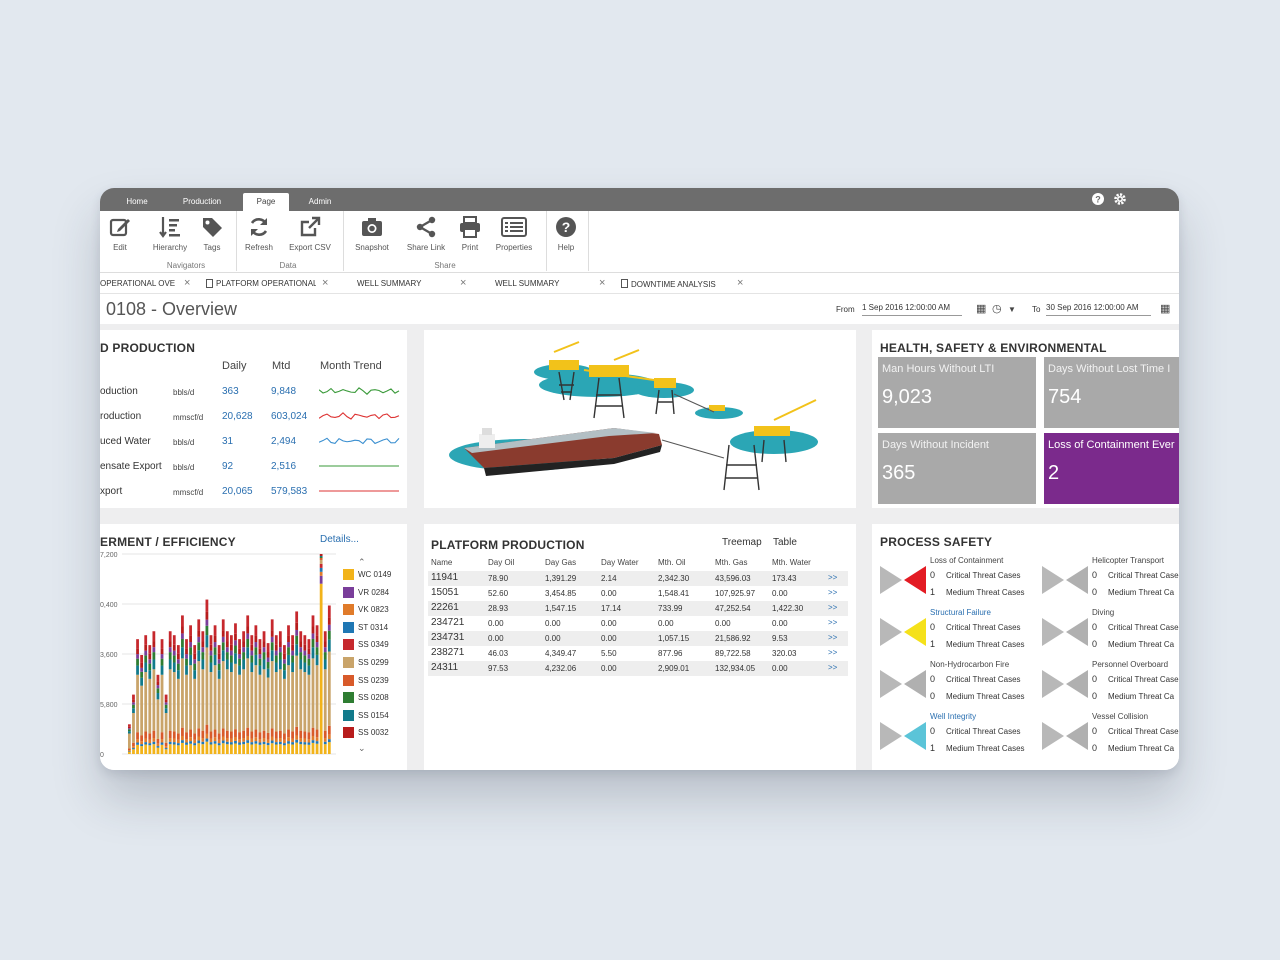 This screenshot has height=960, width=1280. What do you see at coordinates (1098, 199) in the screenshot?
I see `help-icon: ?` at bounding box center [1098, 199].